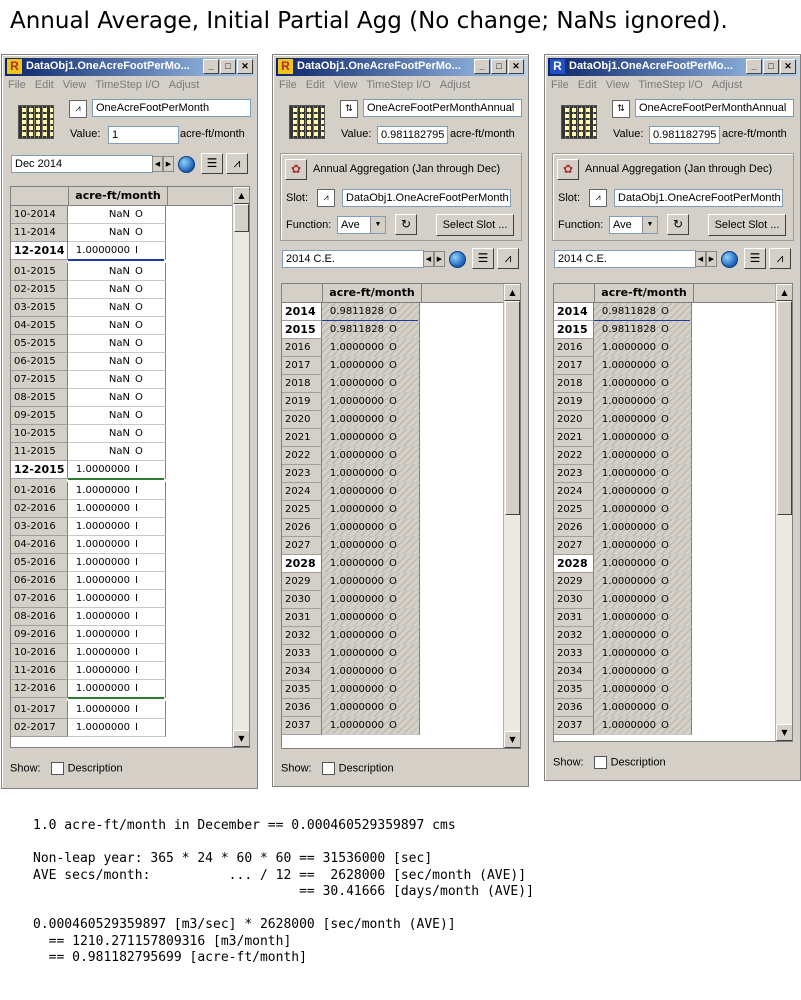 This screenshot has height=1000, width=801. I want to click on table-row: 2037 1.0000000 O, so click(351, 726).